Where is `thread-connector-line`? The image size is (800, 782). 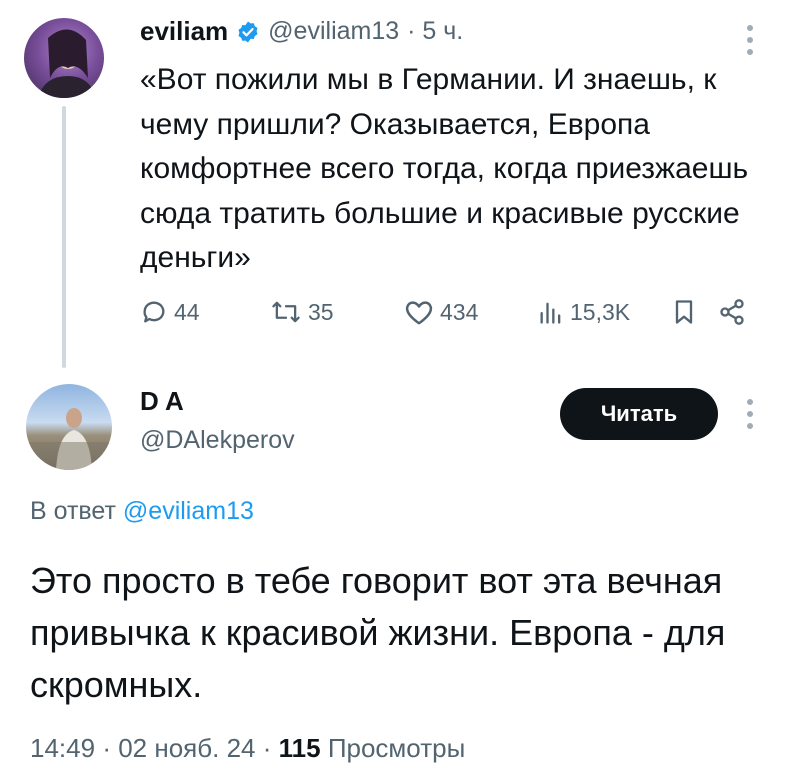
thread-connector-line is located at coordinates (64, 237).